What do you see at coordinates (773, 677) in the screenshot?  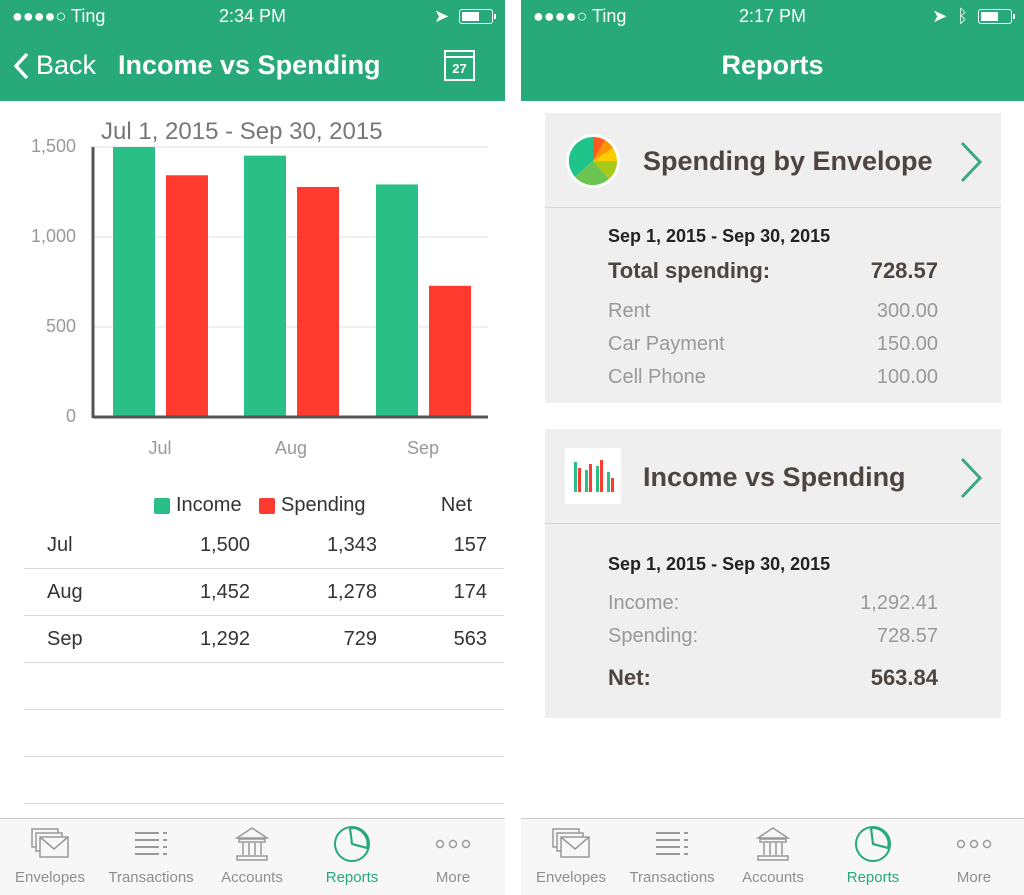 I see `net-row: Net: 563.84` at bounding box center [773, 677].